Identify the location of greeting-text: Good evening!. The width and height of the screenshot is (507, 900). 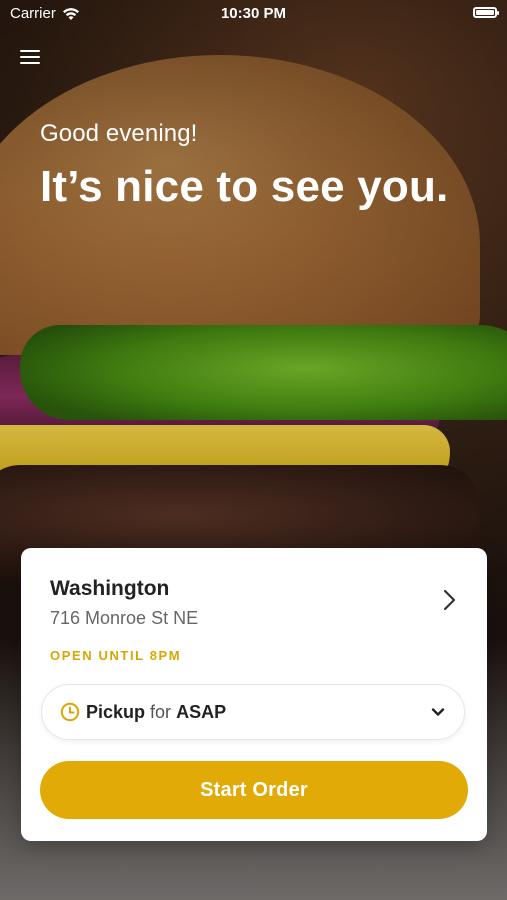
(119, 133).